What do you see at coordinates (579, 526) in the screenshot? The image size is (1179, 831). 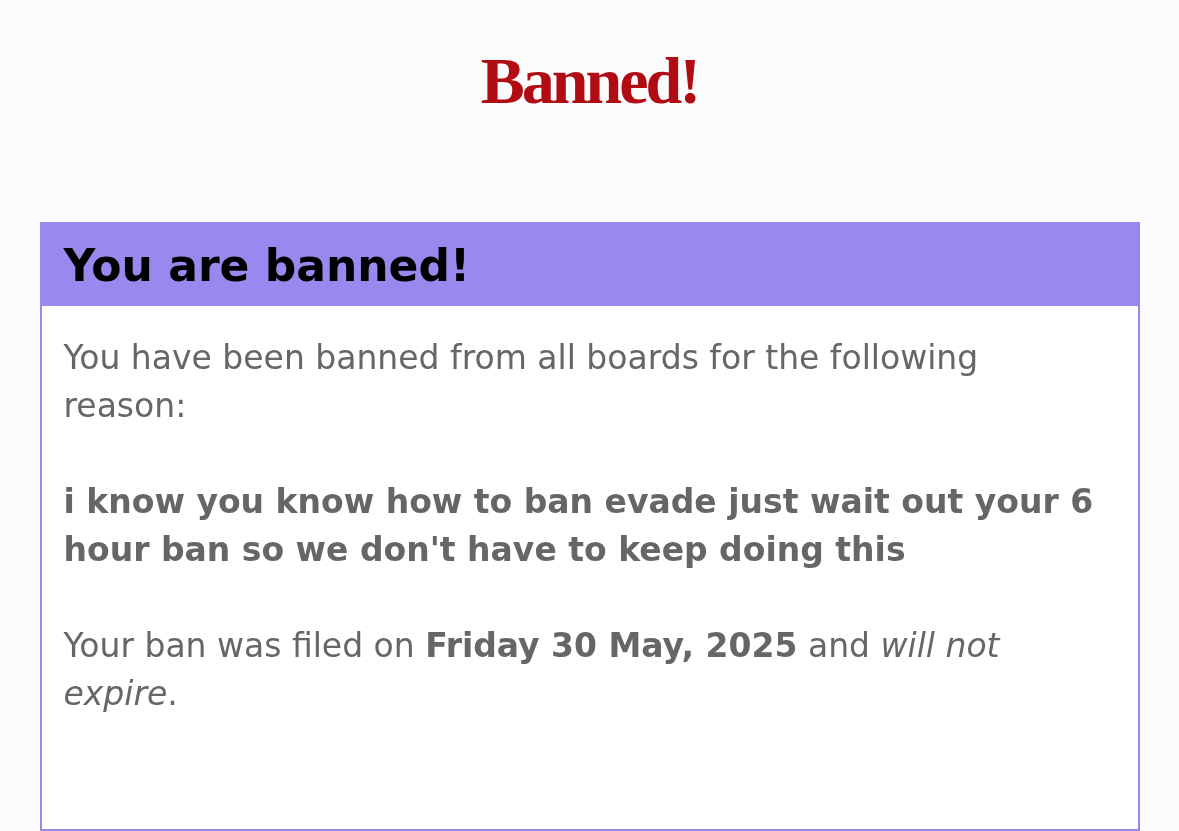 I see `ban-reason: i know you know how to ban evade just wait out your 6 hour ban so we don't have to keep doing this` at bounding box center [579, 526].